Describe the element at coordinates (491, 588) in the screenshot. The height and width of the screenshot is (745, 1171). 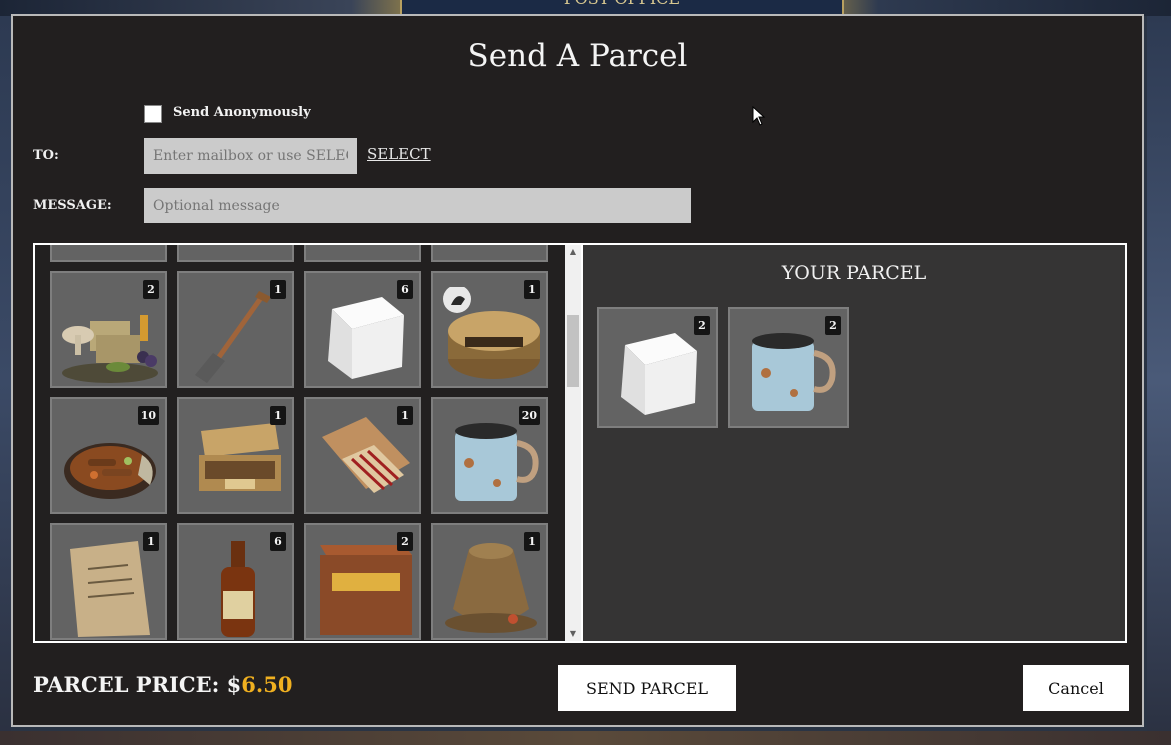
I see `grain-sack-icon` at that location.